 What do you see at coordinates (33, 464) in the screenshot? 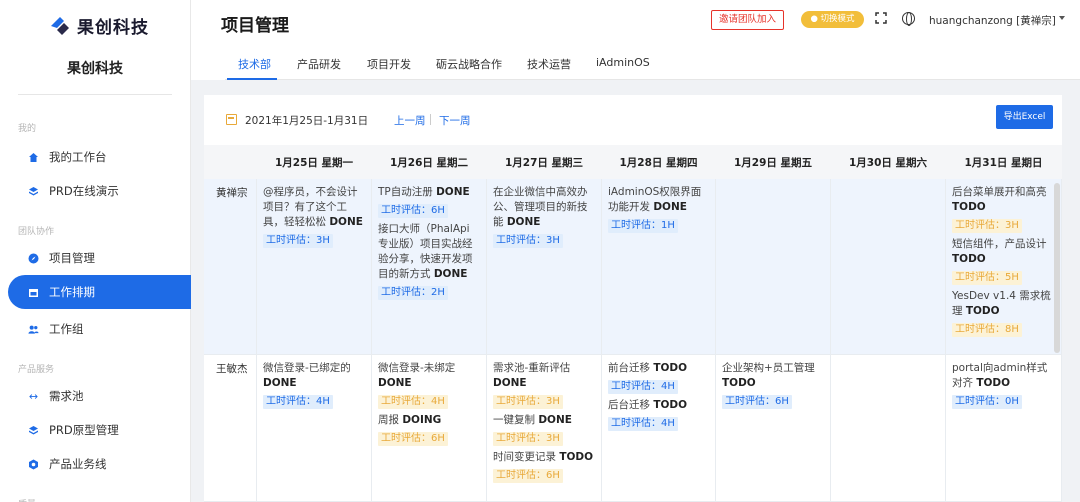
I see `hexagon-icon` at bounding box center [33, 464].